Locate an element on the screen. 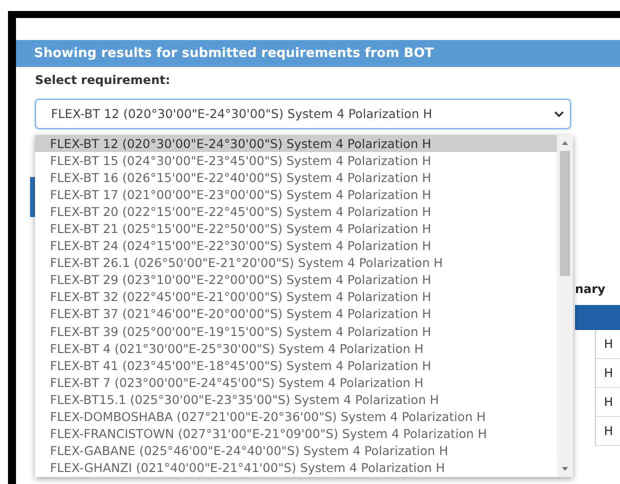  dropdown-option: FLEX-BT 29 (023°10'00"E-22°00'00"S) System 4 Polarization H is located at coordinates (296, 280).